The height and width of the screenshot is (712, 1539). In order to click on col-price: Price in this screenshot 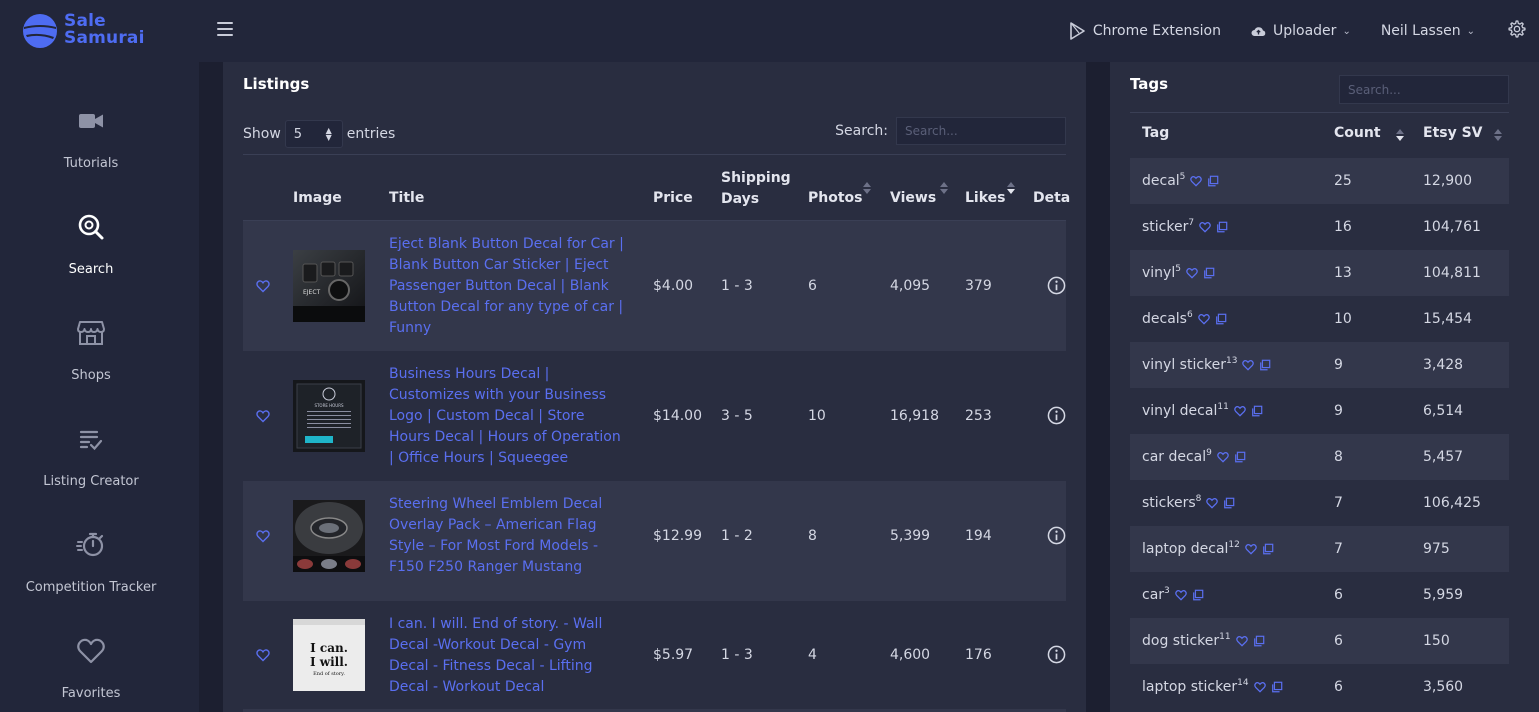, I will do `click(673, 198)`.